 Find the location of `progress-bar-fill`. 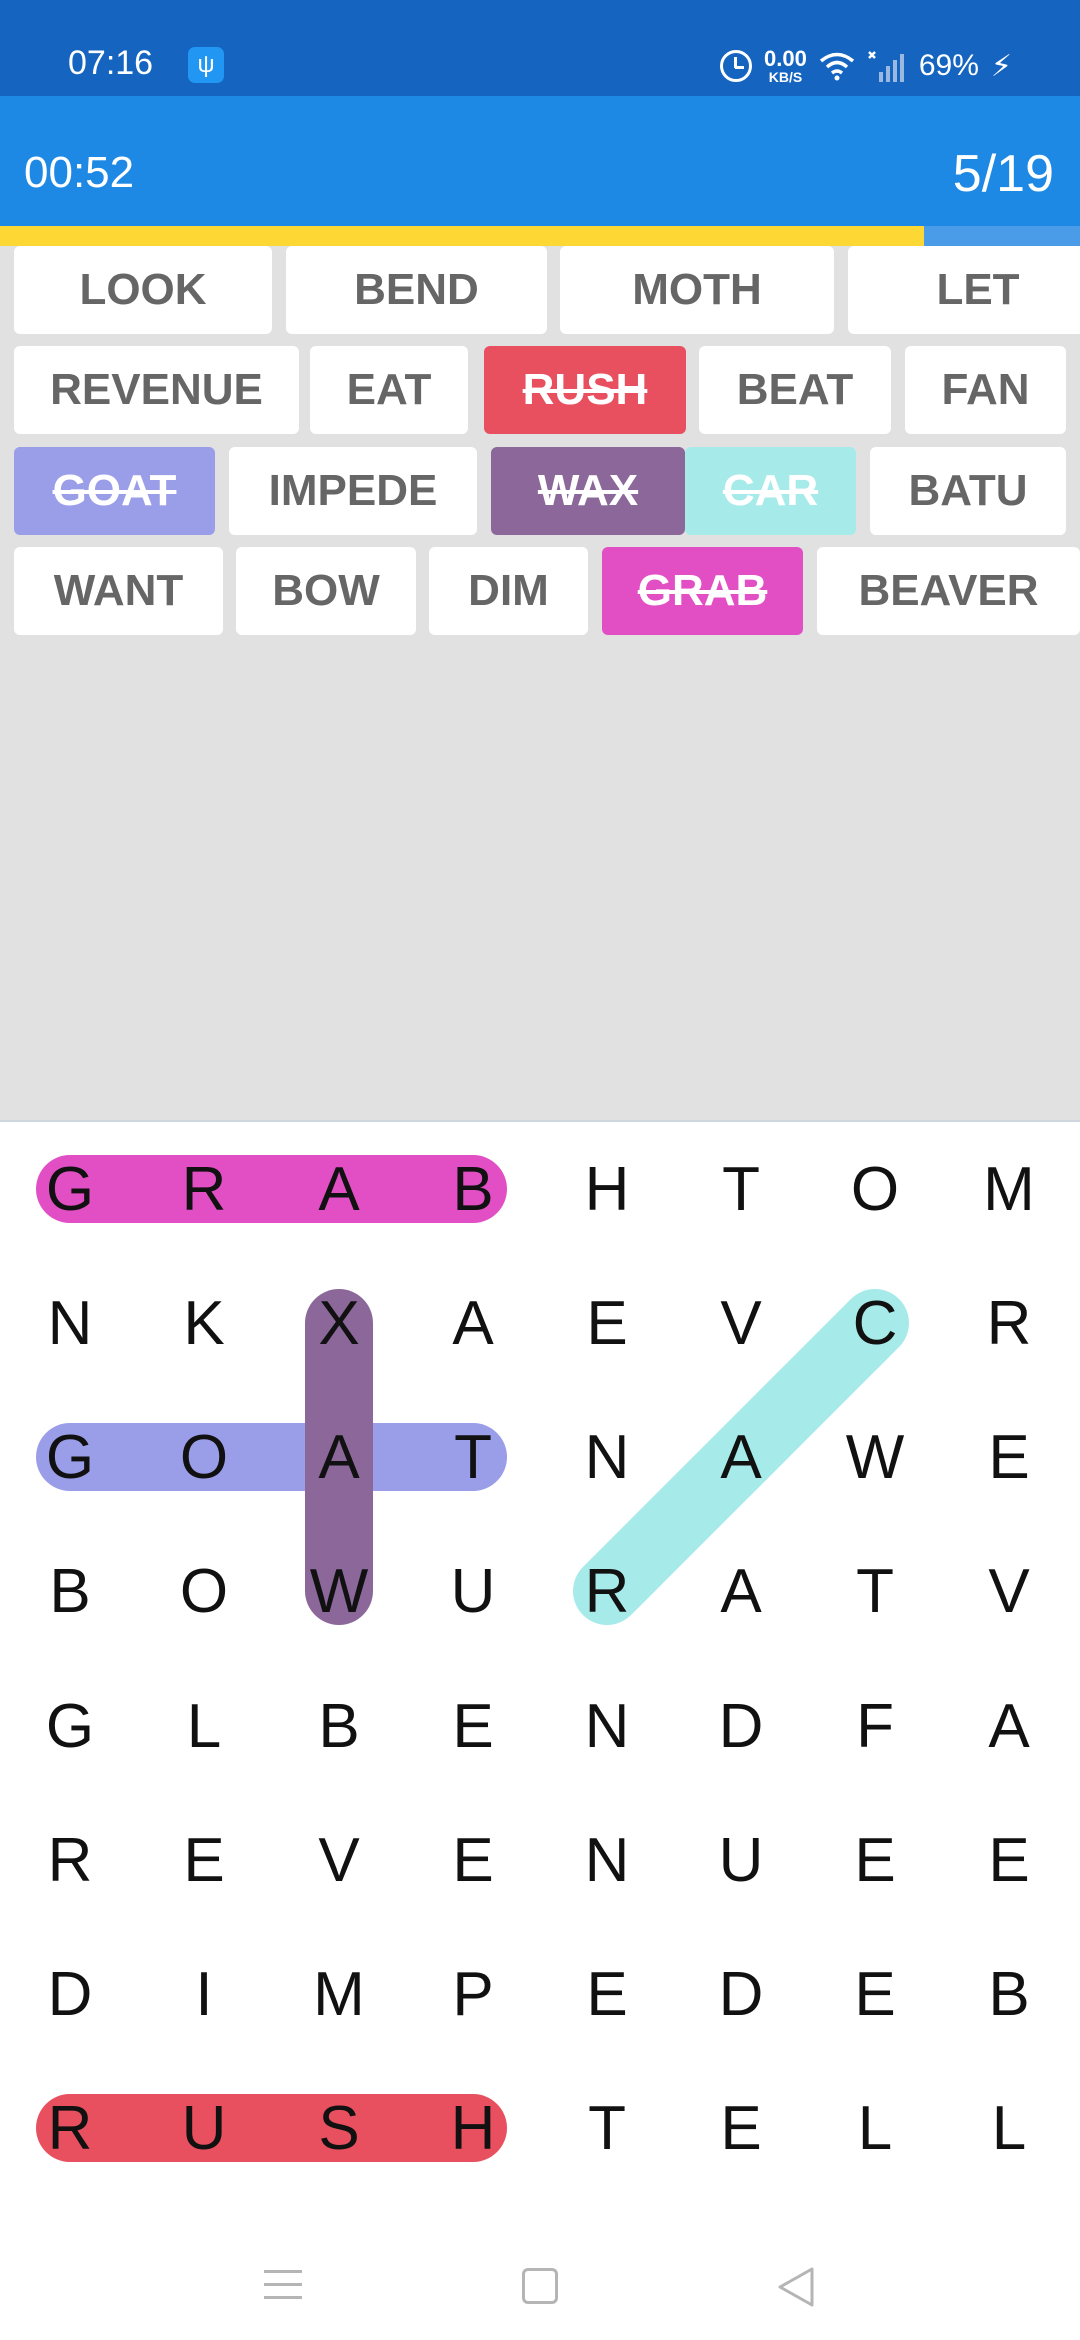

progress-bar-fill is located at coordinates (462, 236).